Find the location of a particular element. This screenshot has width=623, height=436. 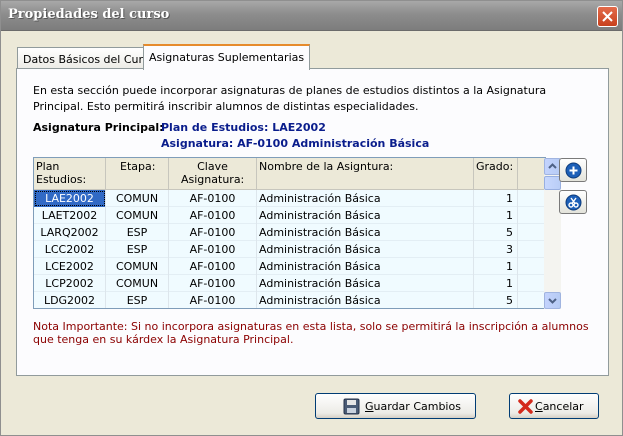

title-bar: Propiedades del curso is located at coordinates (311, 16).